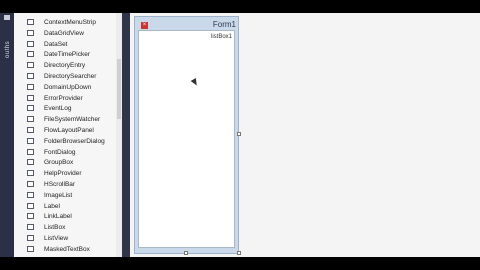 This screenshot has height=270, width=480. I want to click on toolbox-item-label: HelpProvider, so click(63, 174).